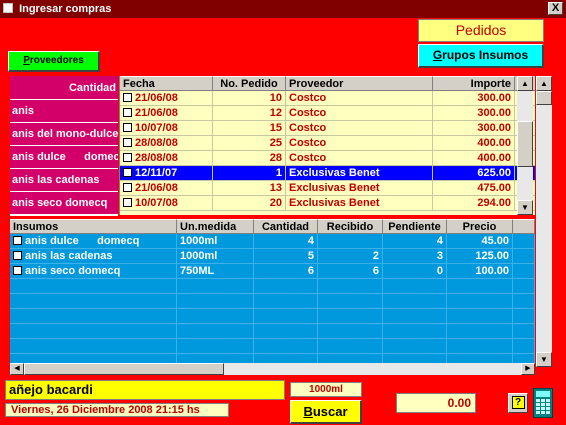 The width and height of the screenshot is (566, 425). What do you see at coordinates (327, 128) in the screenshot?
I see `table-row: 10/07/08 15 Costco 300.00` at bounding box center [327, 128].